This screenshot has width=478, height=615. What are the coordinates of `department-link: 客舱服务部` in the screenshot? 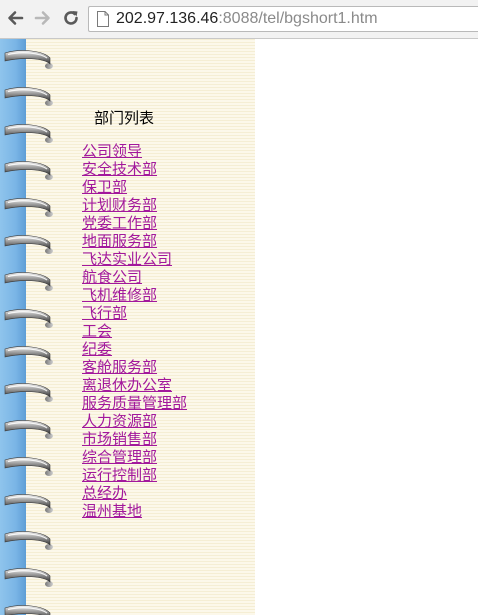 It's located at (134, 367).